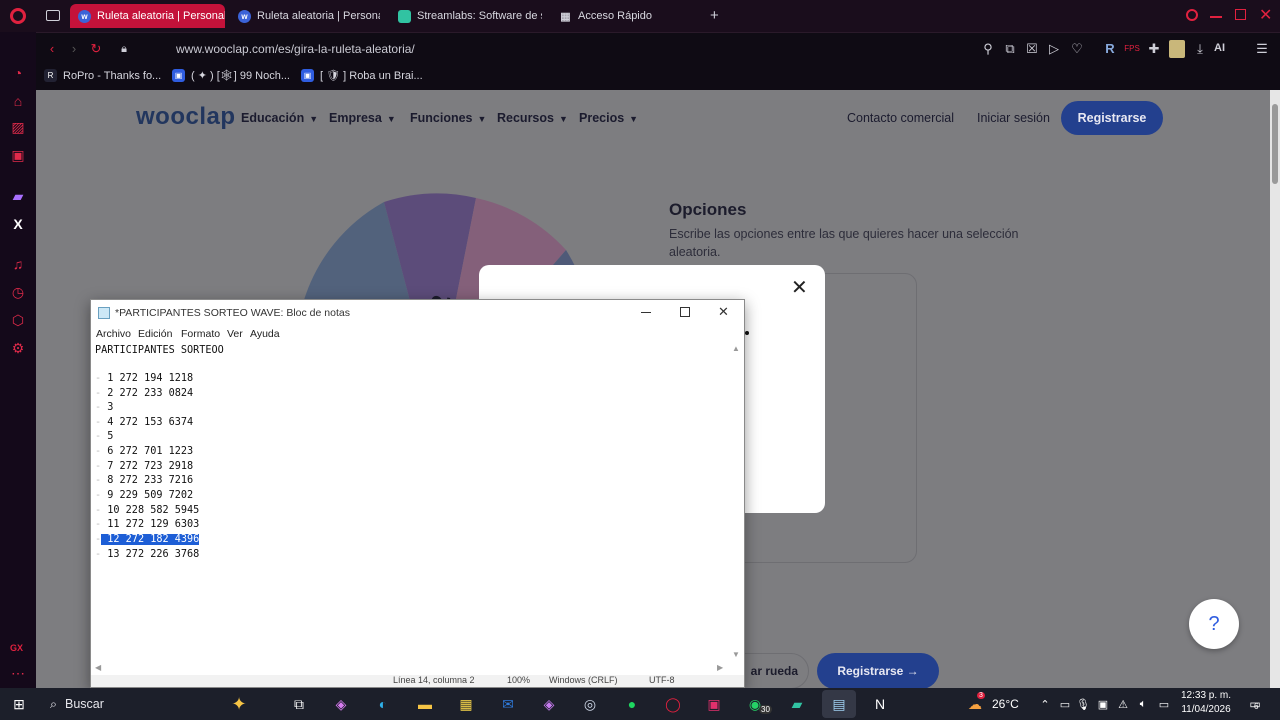 The width and height of the screenshot is (1280, 720). What do you see at coordinates (18, 348) in the screenshot?
I see `settings-icon: ⚙` at bounding box center [18, 348].